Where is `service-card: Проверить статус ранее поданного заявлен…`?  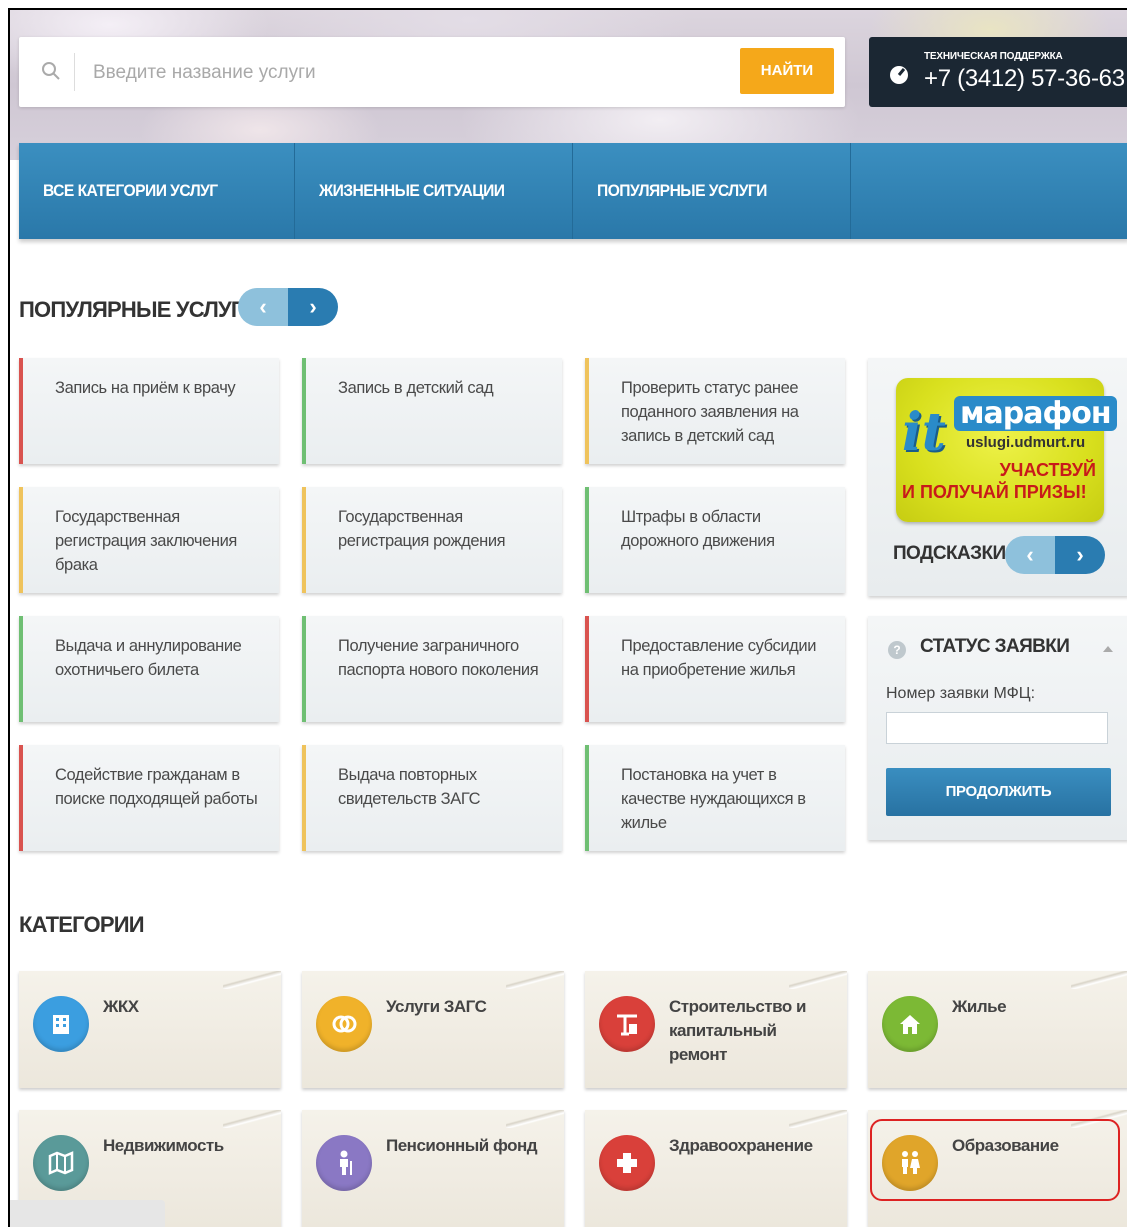
service-card: Проверить статус ранее поданного заявлен… is located at coordinates (715, 411).